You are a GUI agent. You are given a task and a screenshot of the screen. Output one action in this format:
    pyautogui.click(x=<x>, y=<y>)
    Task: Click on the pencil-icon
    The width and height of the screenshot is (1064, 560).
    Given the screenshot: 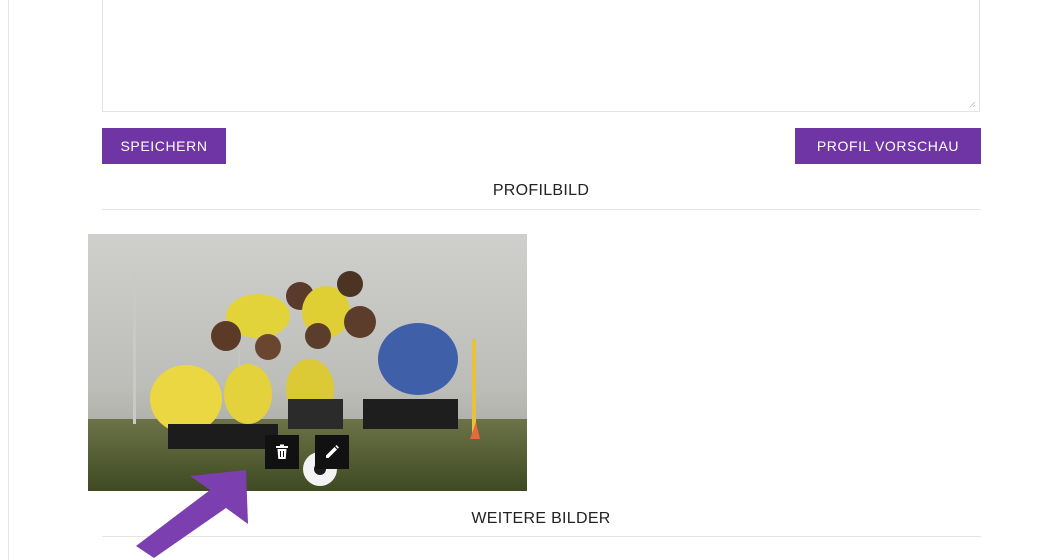 What is the action you would take?
    pyautogui.click(x=332, y=451)
    